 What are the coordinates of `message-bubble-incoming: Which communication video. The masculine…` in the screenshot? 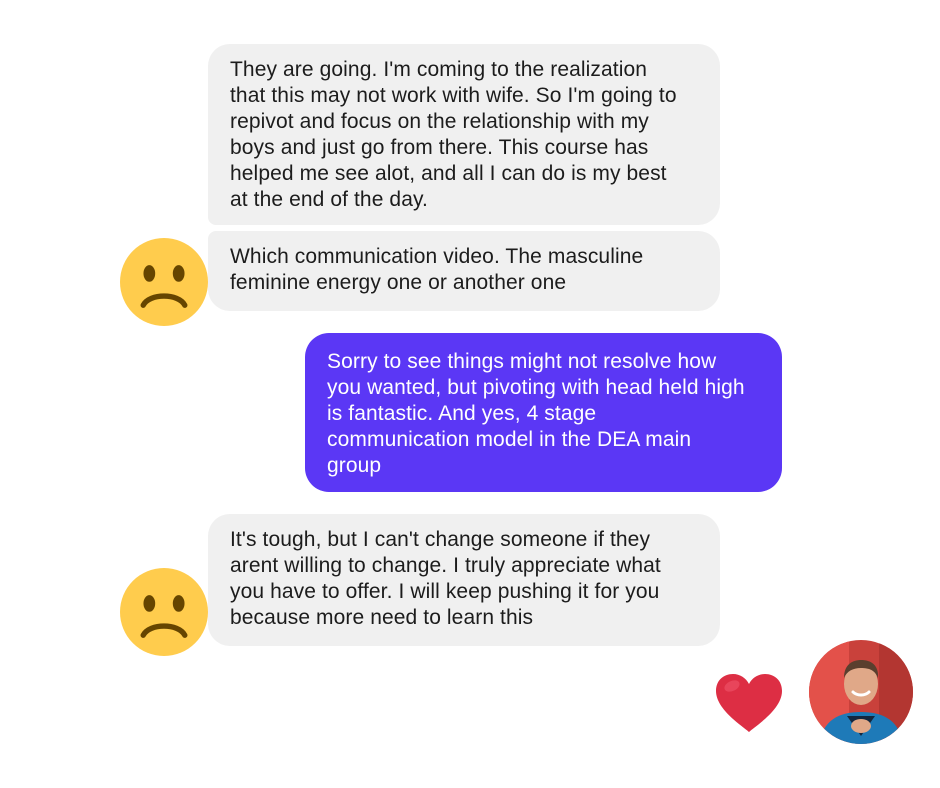 It's located at (464, 271).